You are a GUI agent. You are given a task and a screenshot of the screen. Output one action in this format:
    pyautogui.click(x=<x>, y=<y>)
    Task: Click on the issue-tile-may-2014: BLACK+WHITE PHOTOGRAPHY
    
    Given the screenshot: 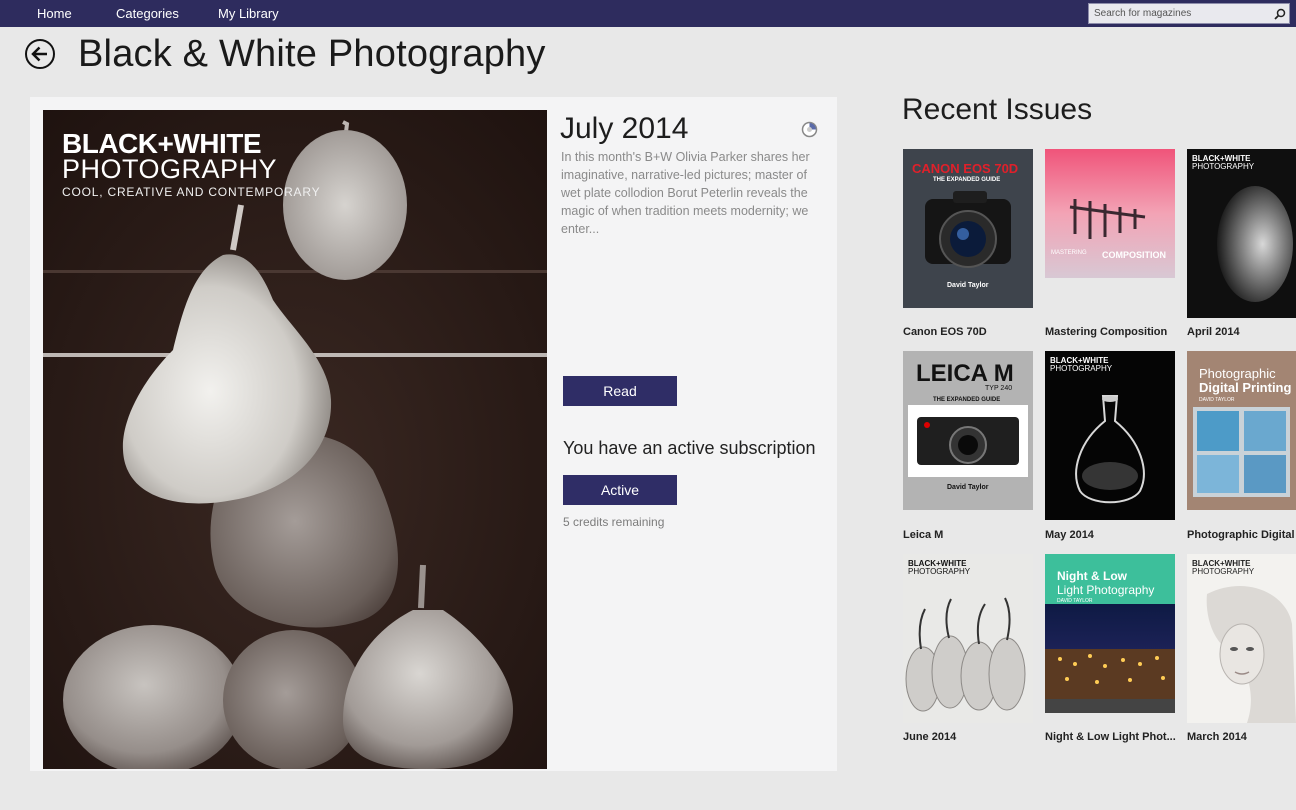 What is the action you would take?
    pyautogui.click(x=1110, y=435)
    